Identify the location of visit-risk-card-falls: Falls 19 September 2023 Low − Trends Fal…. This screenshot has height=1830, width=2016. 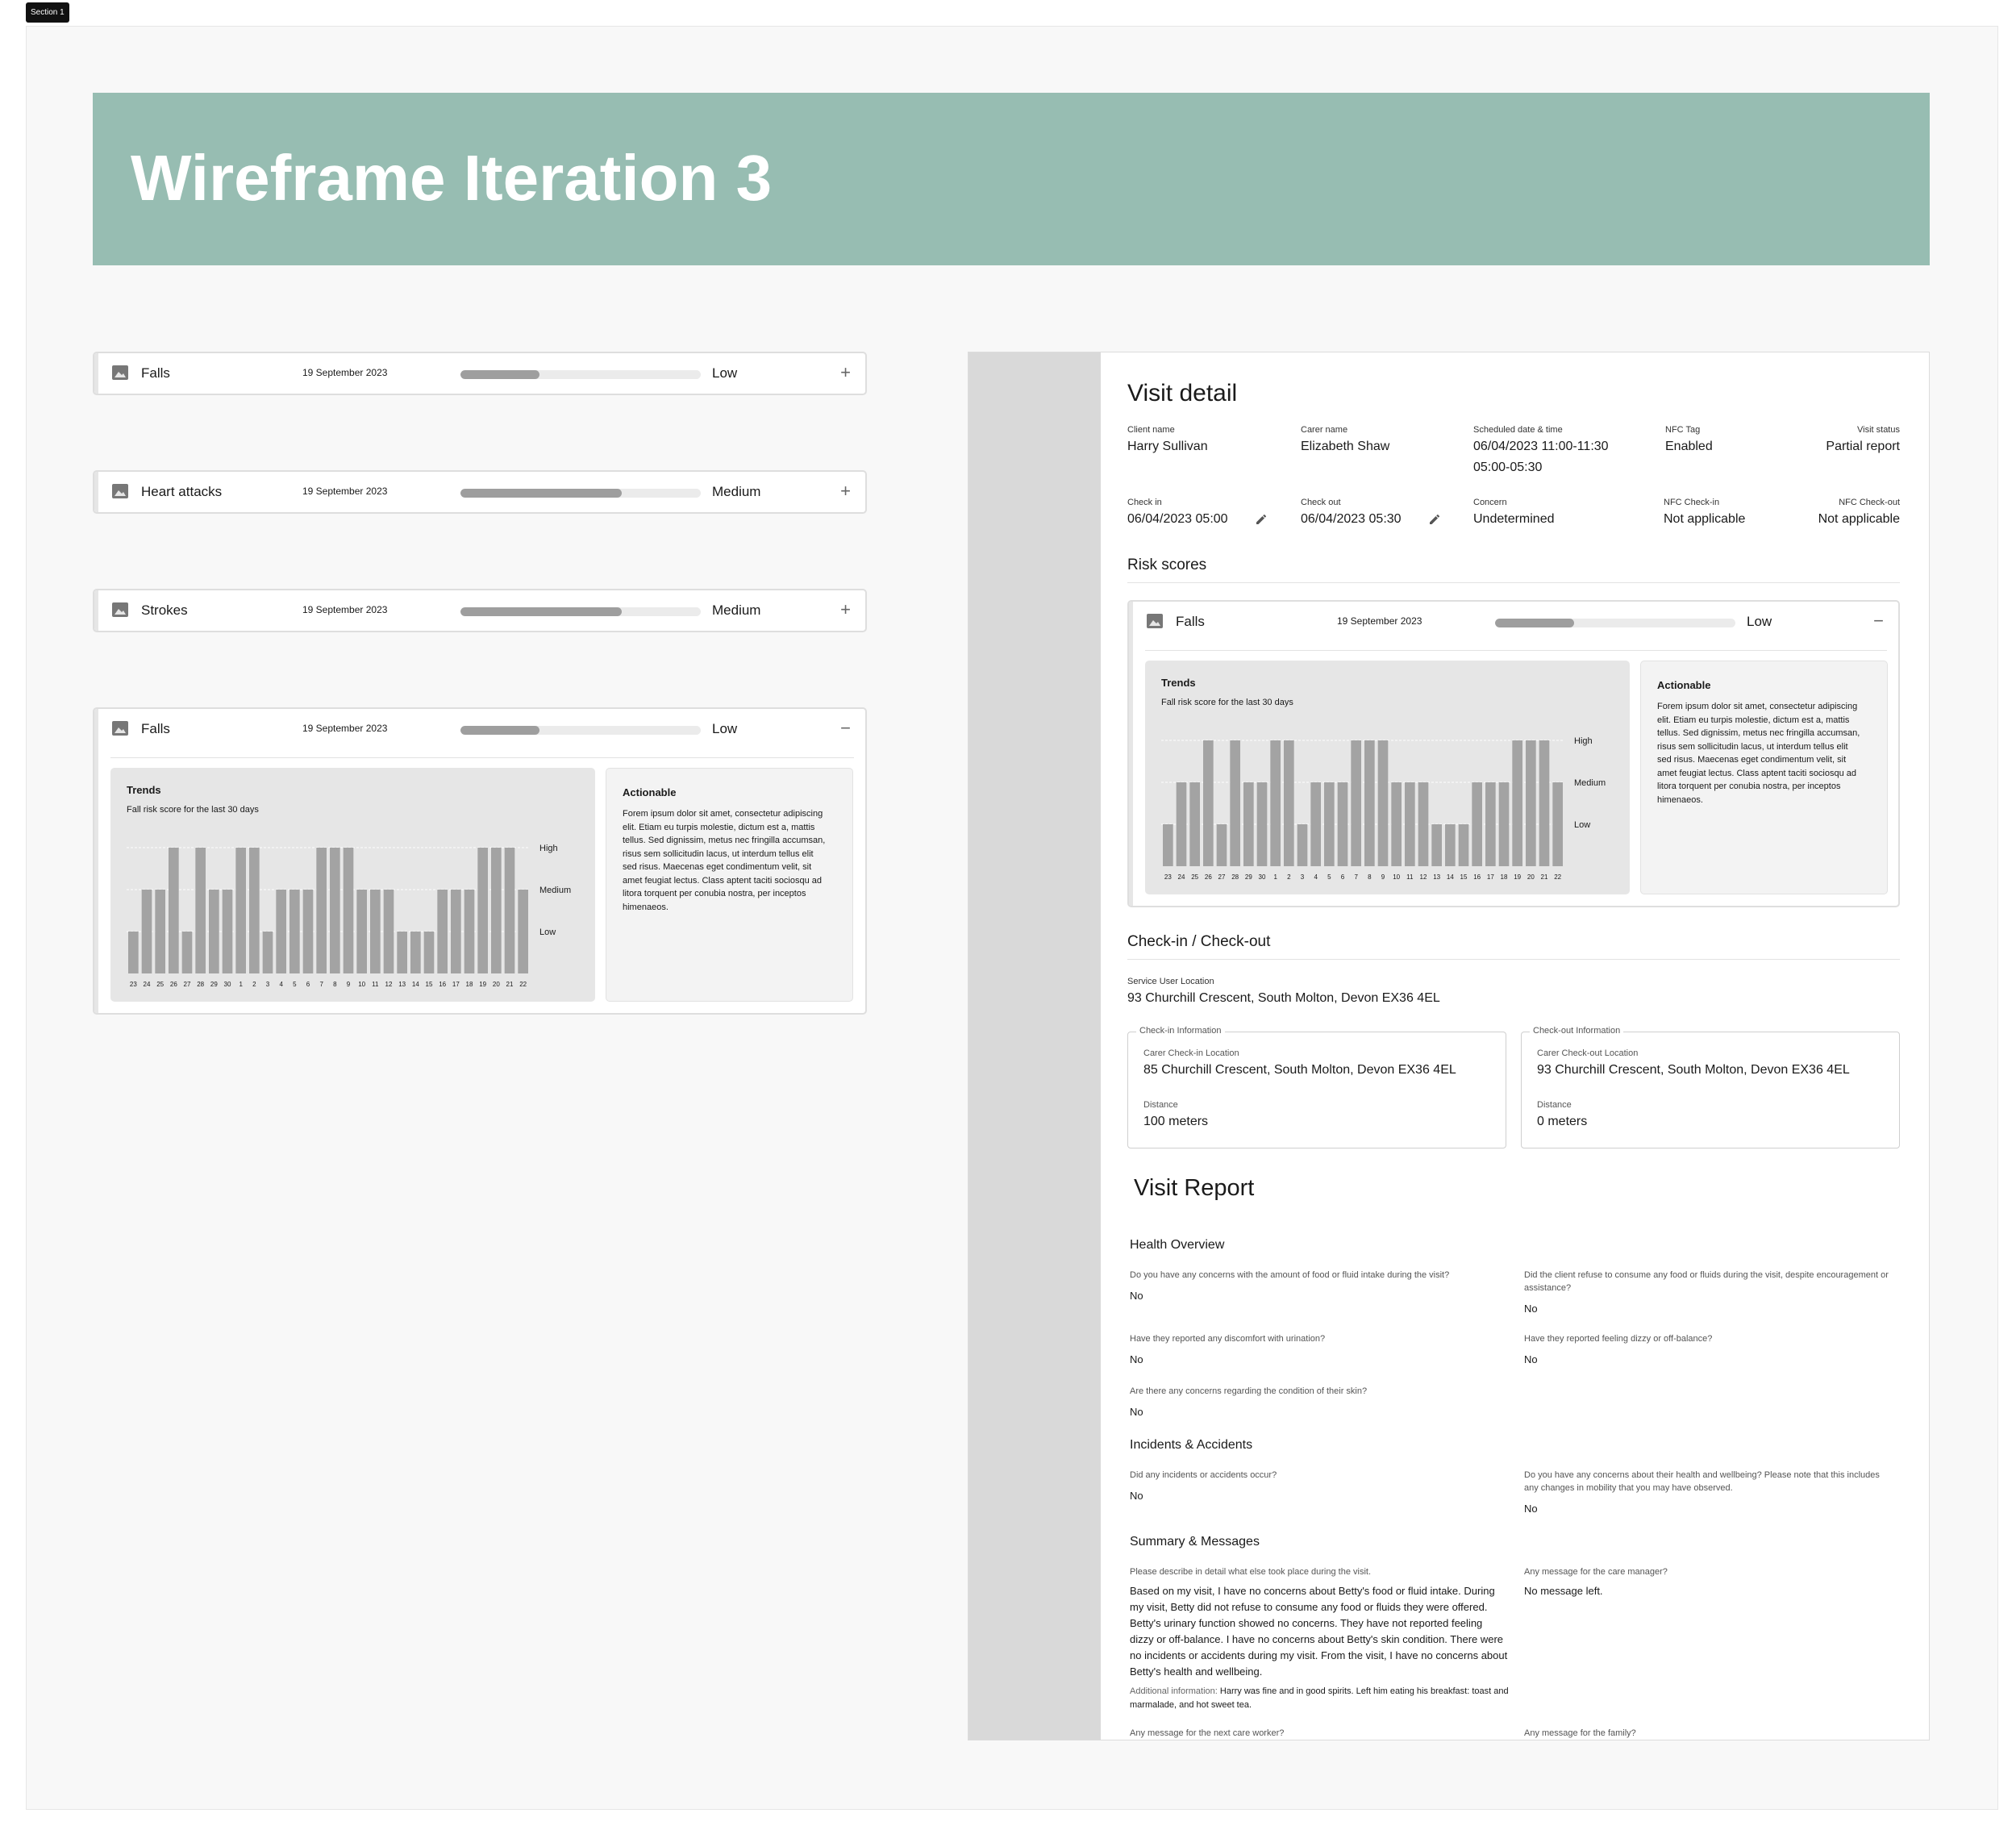
(1513, 753).